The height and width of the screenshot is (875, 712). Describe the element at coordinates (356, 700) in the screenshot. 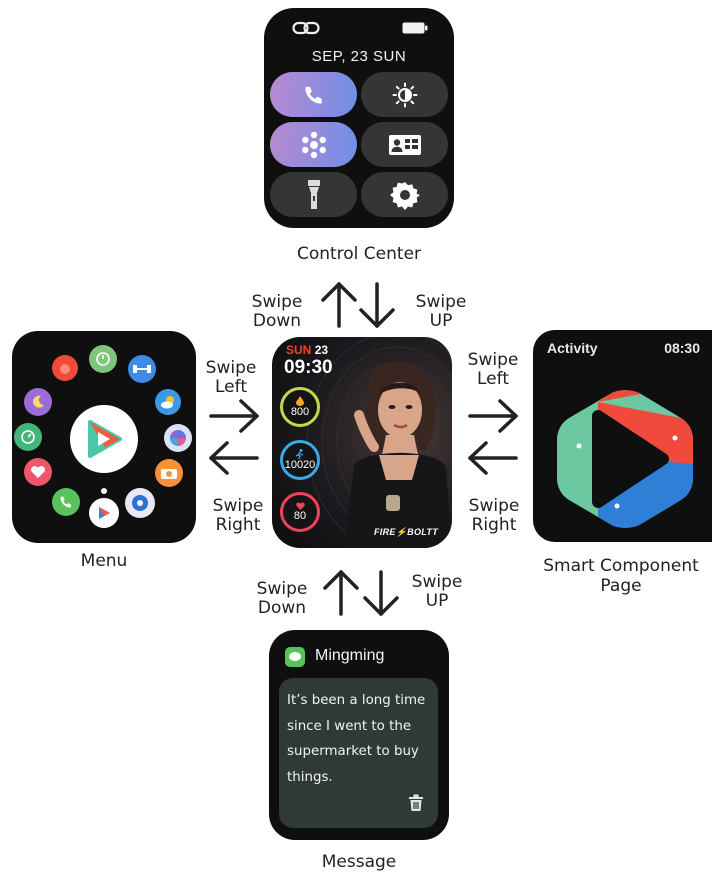

I see `message-line: It’s been a long time` at that location.